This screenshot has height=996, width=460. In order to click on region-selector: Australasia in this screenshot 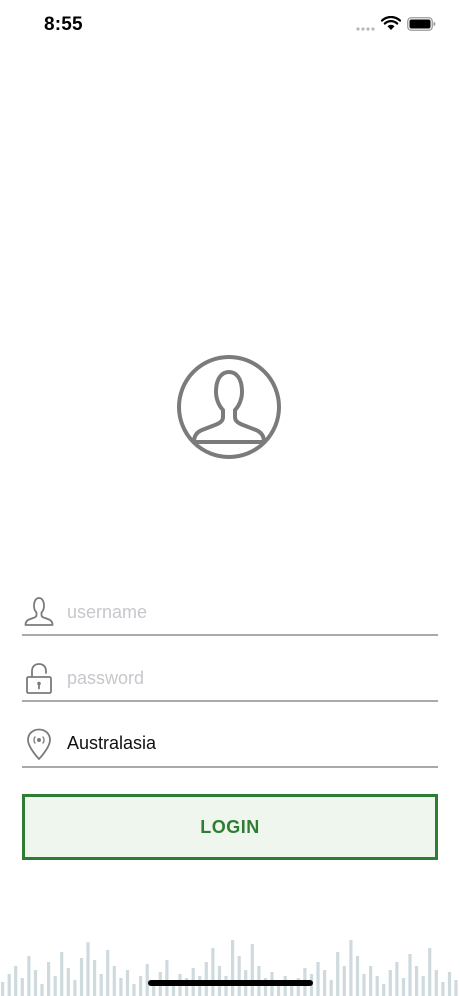, I will do `click(230, 745)`.